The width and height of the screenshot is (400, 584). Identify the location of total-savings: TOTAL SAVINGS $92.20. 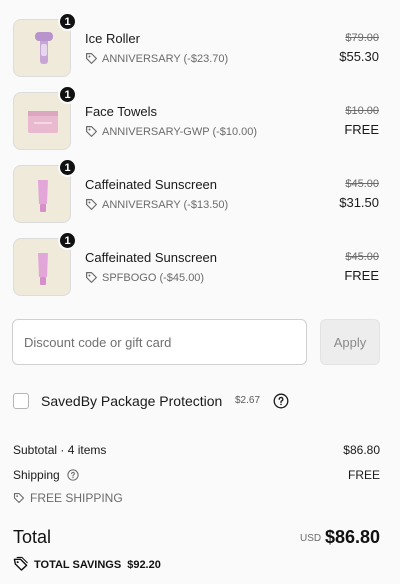
(87, 565).